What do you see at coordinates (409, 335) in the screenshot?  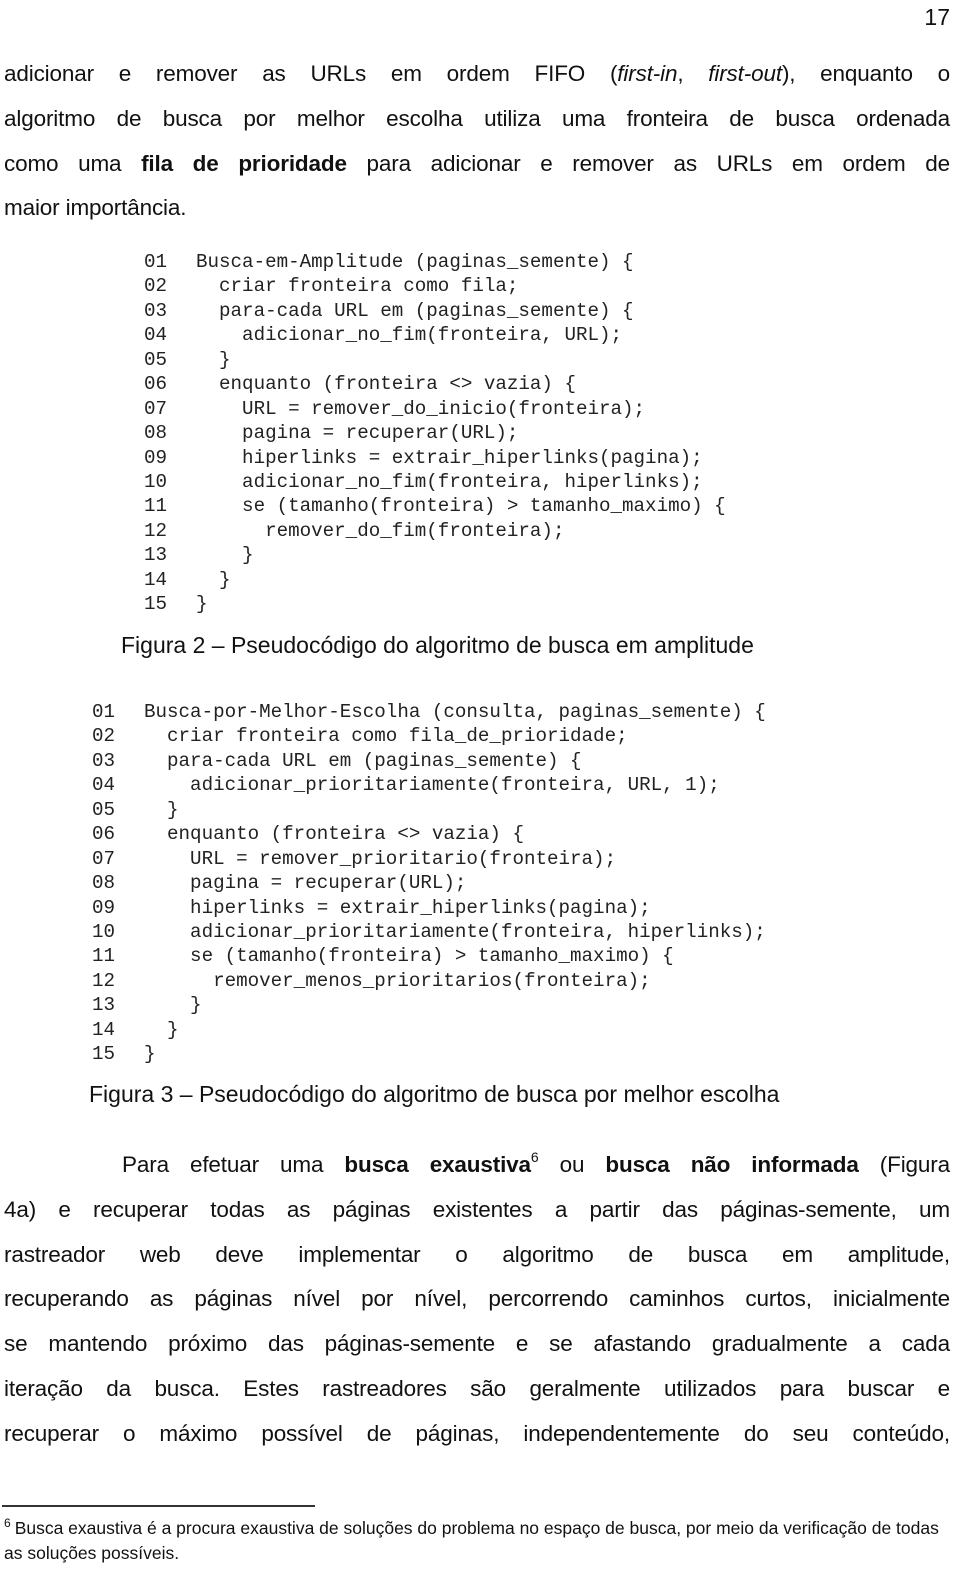 I see `code-text: adicionar_no_fim(fronteira, URL);` at bounding box center [409, 335].